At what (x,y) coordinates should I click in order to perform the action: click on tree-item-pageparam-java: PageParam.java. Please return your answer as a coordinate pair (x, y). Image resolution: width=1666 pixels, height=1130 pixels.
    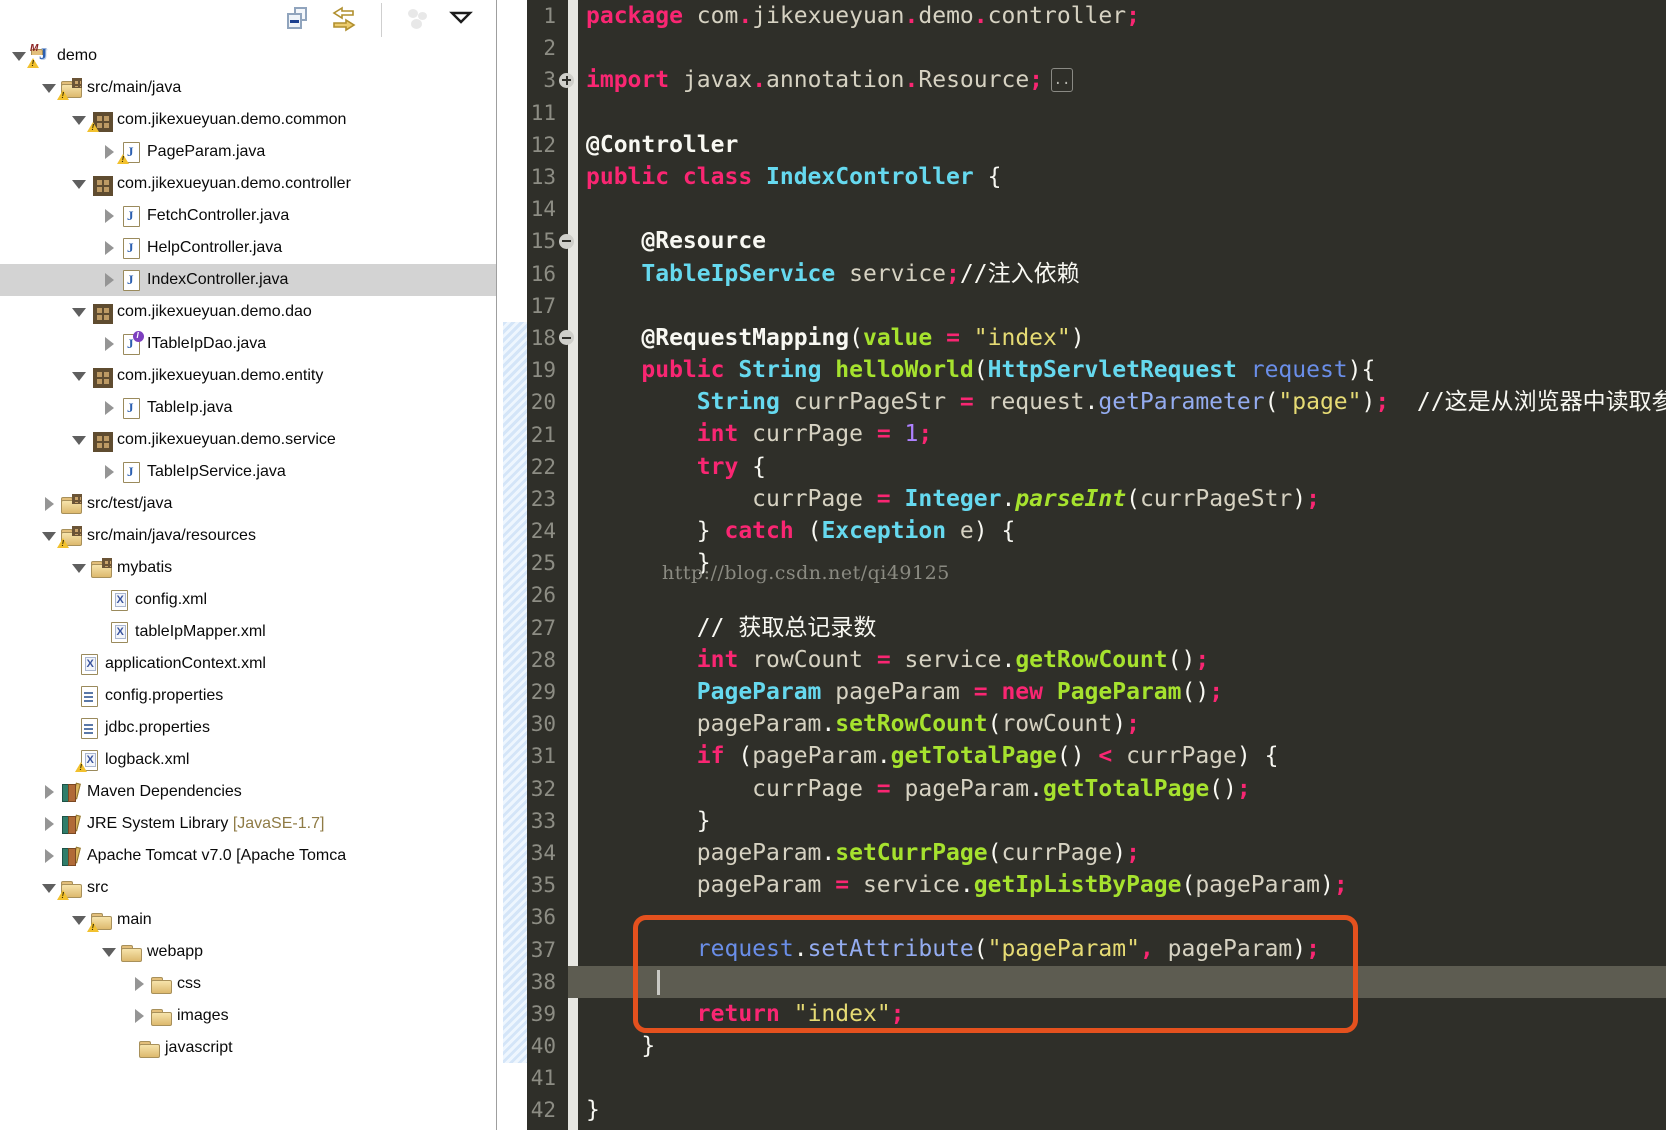
    Looking at the image, I should click on (248, 152).